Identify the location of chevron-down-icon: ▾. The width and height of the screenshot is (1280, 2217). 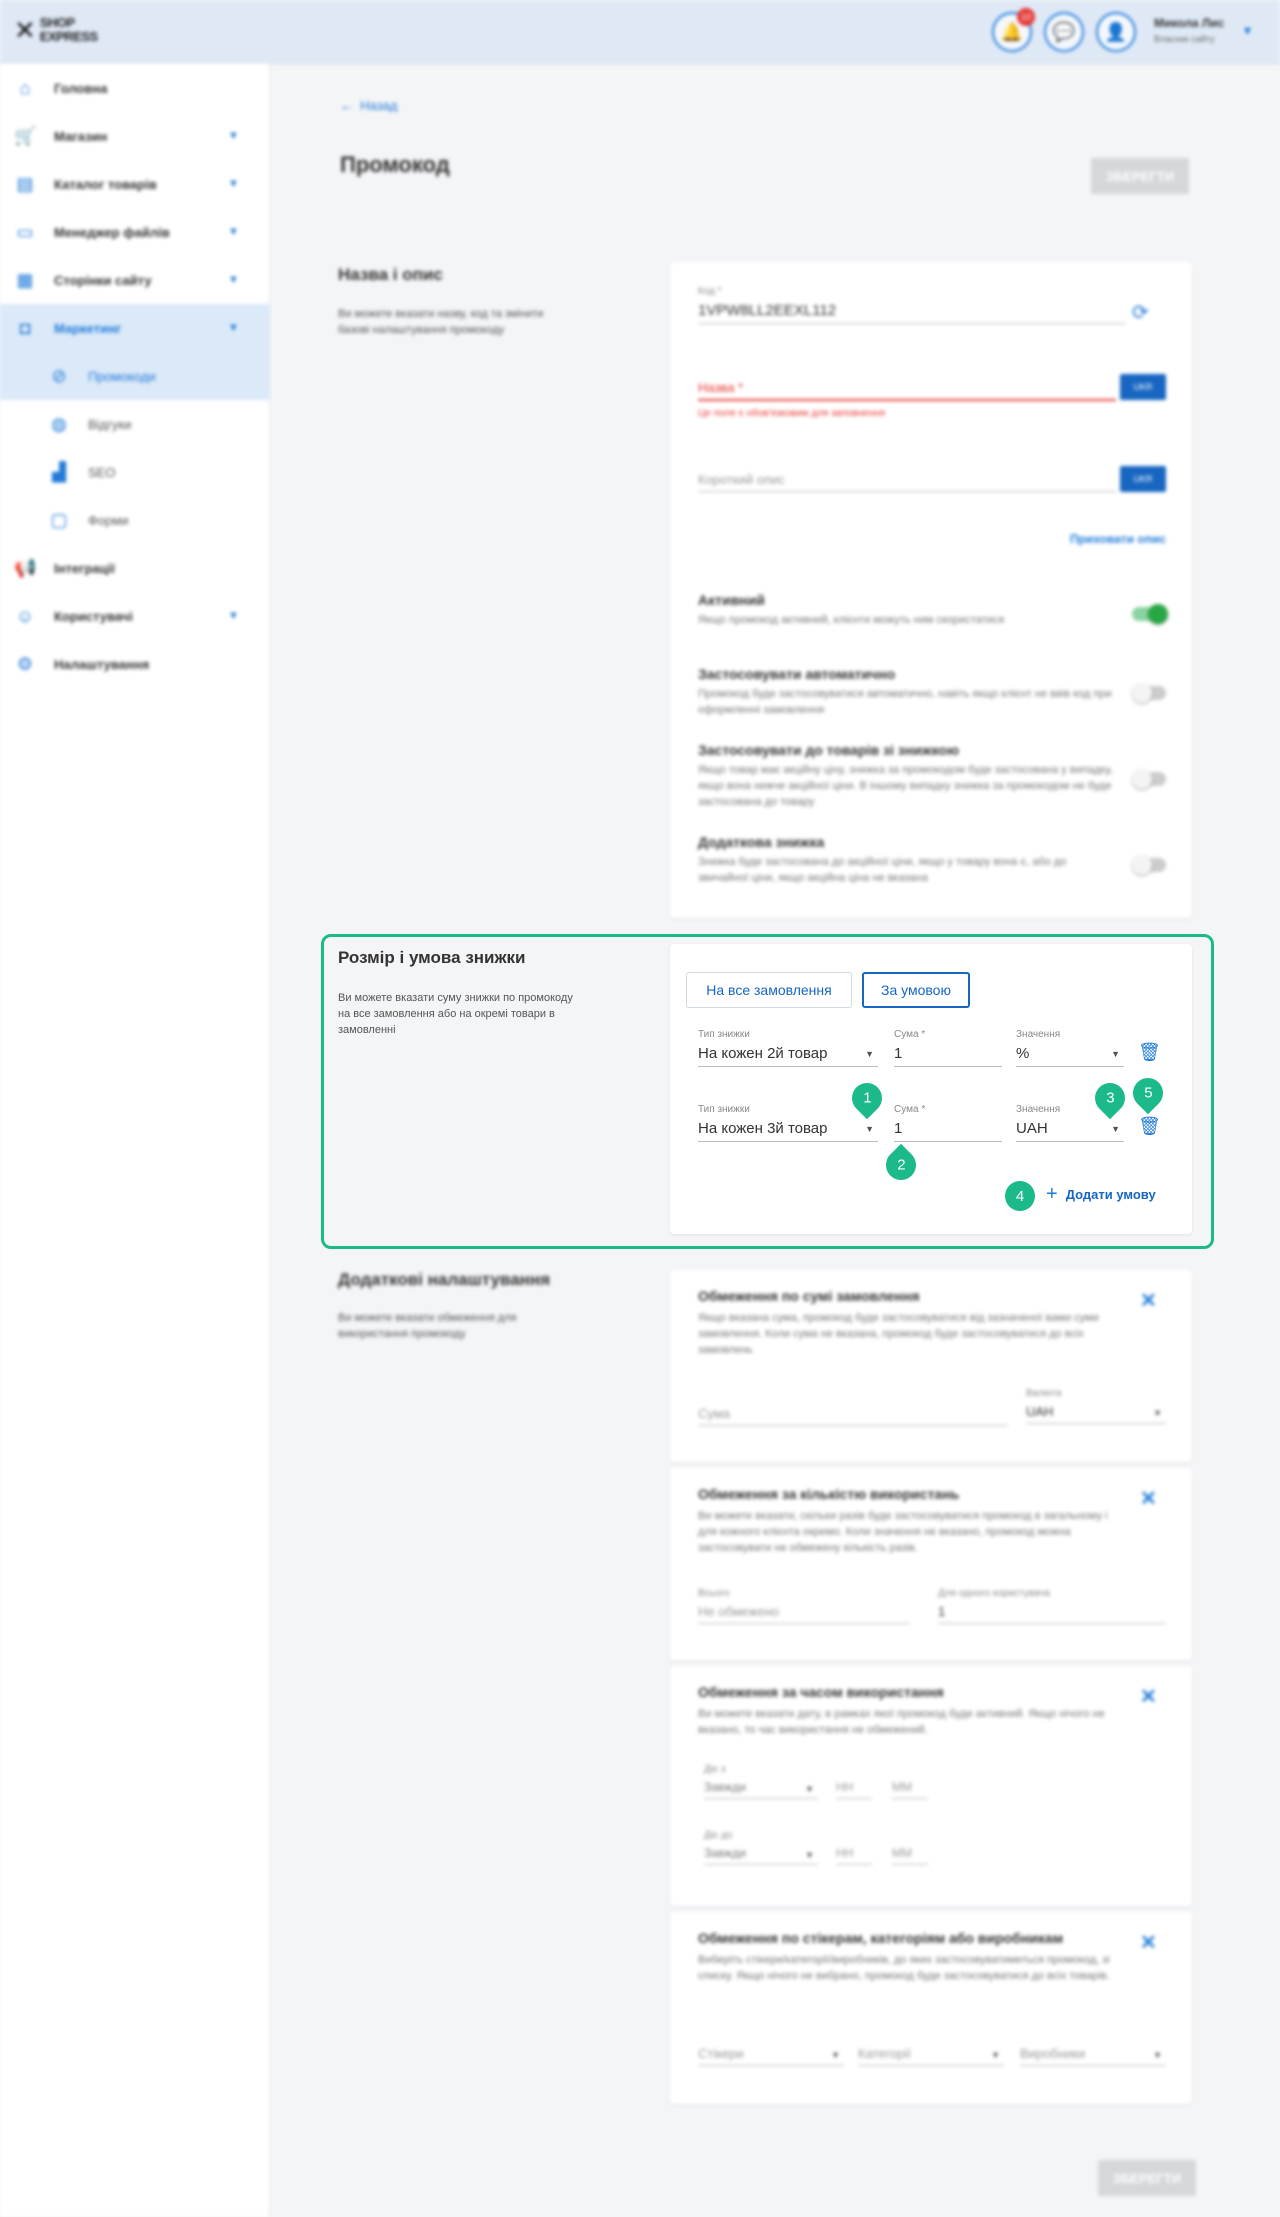
(1247, 30).